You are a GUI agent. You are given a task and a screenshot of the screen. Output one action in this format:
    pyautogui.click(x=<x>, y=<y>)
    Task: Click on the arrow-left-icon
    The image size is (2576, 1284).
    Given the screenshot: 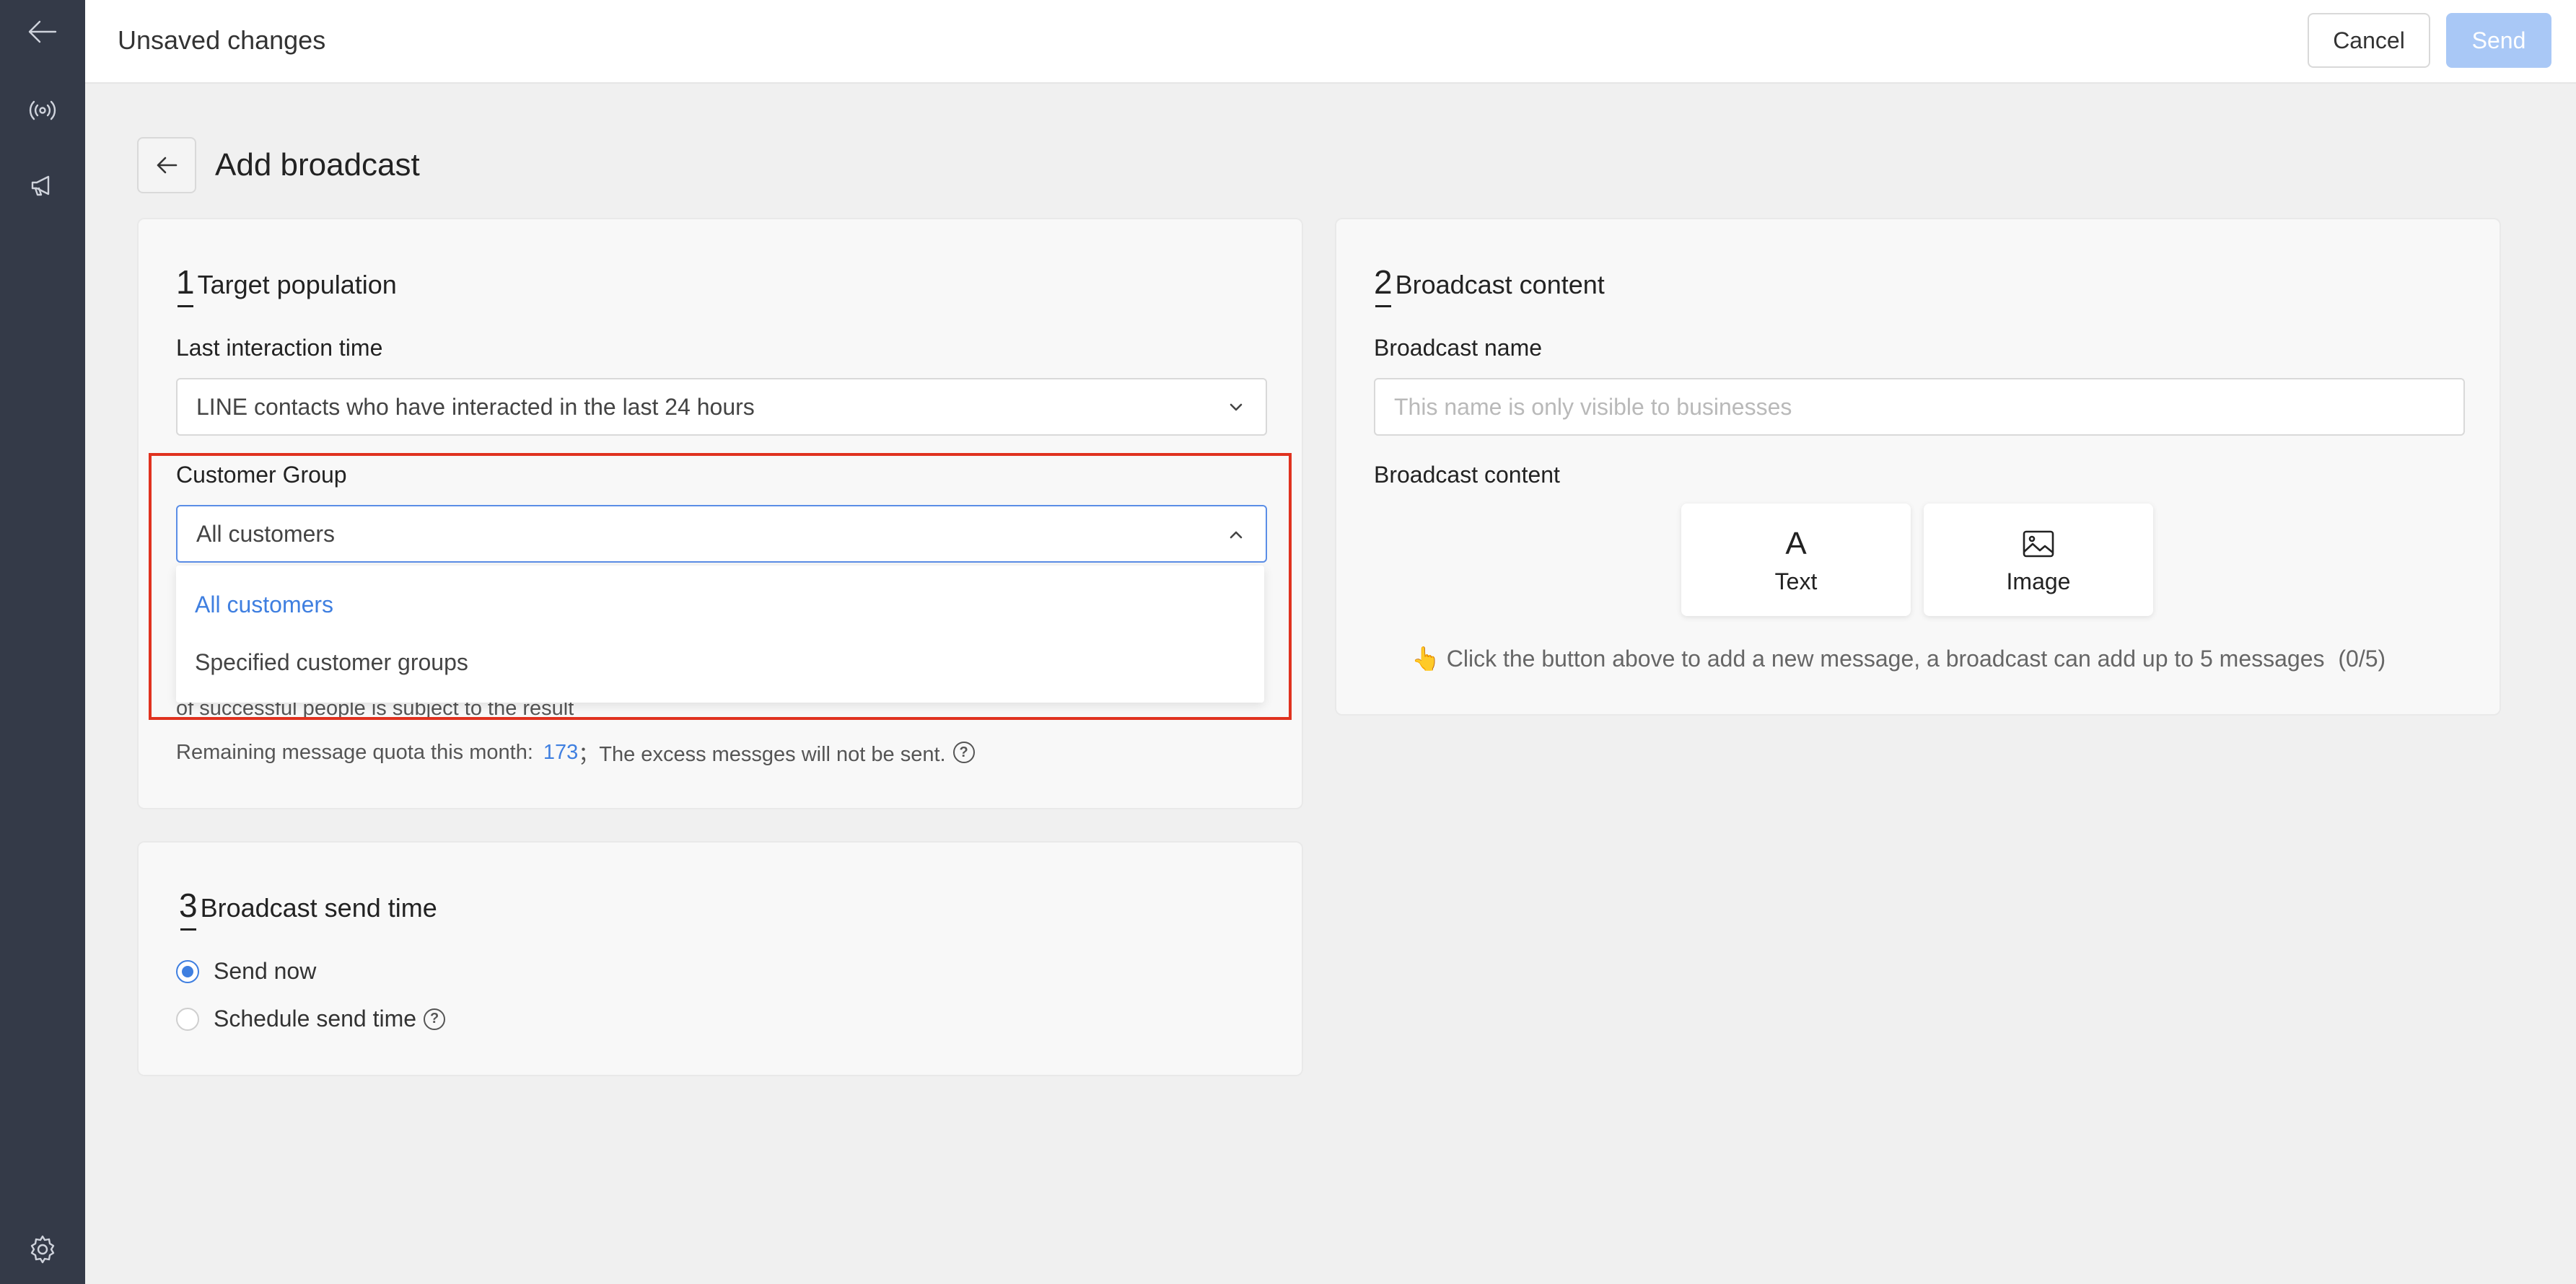 What is the action you would take?
    pyautogui.click(x=167, y=165)
    